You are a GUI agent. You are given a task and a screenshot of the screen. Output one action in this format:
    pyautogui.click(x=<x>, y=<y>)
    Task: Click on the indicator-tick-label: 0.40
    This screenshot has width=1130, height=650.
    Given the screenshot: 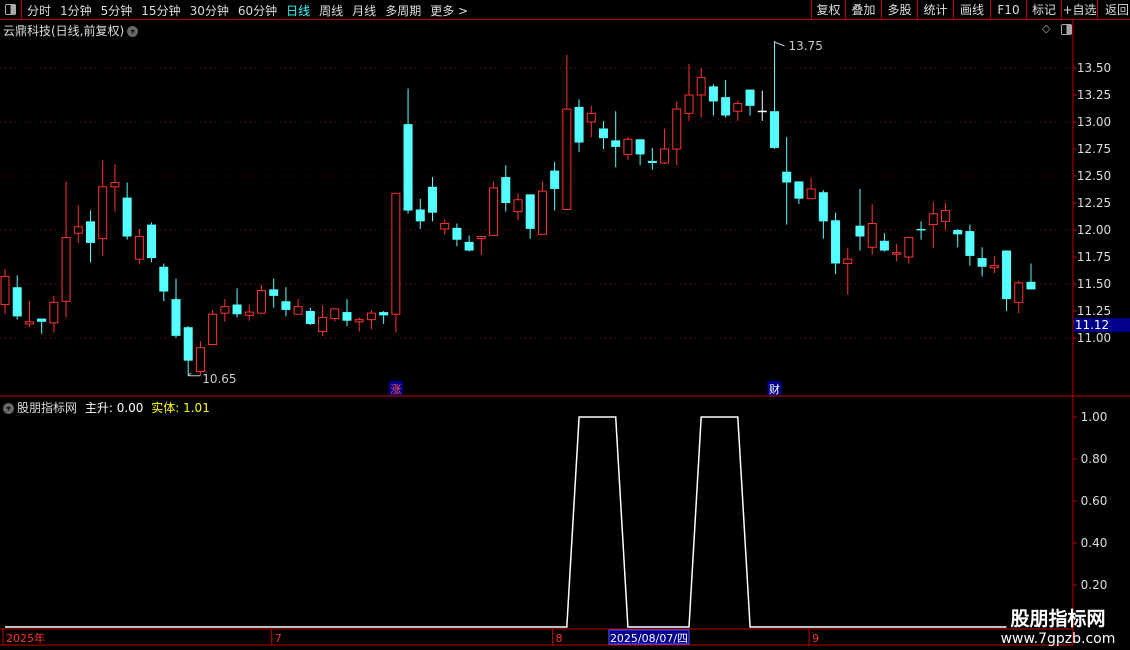 What is the action you would take?
    pyautogui.click(x=1094, y=543)
    